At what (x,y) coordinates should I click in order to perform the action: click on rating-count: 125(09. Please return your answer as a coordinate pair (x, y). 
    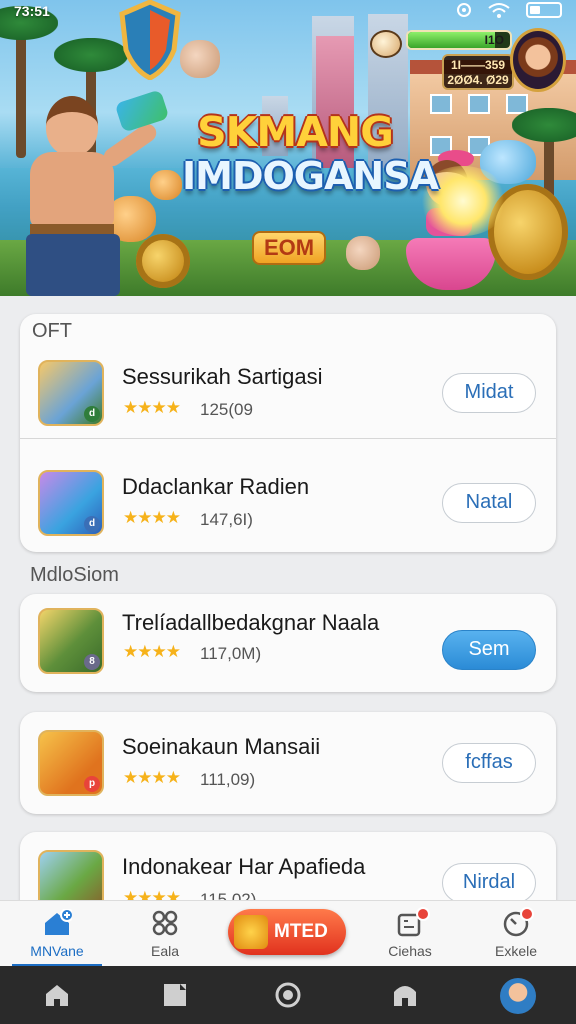
    Looking at the image, I should click on (226, 409).